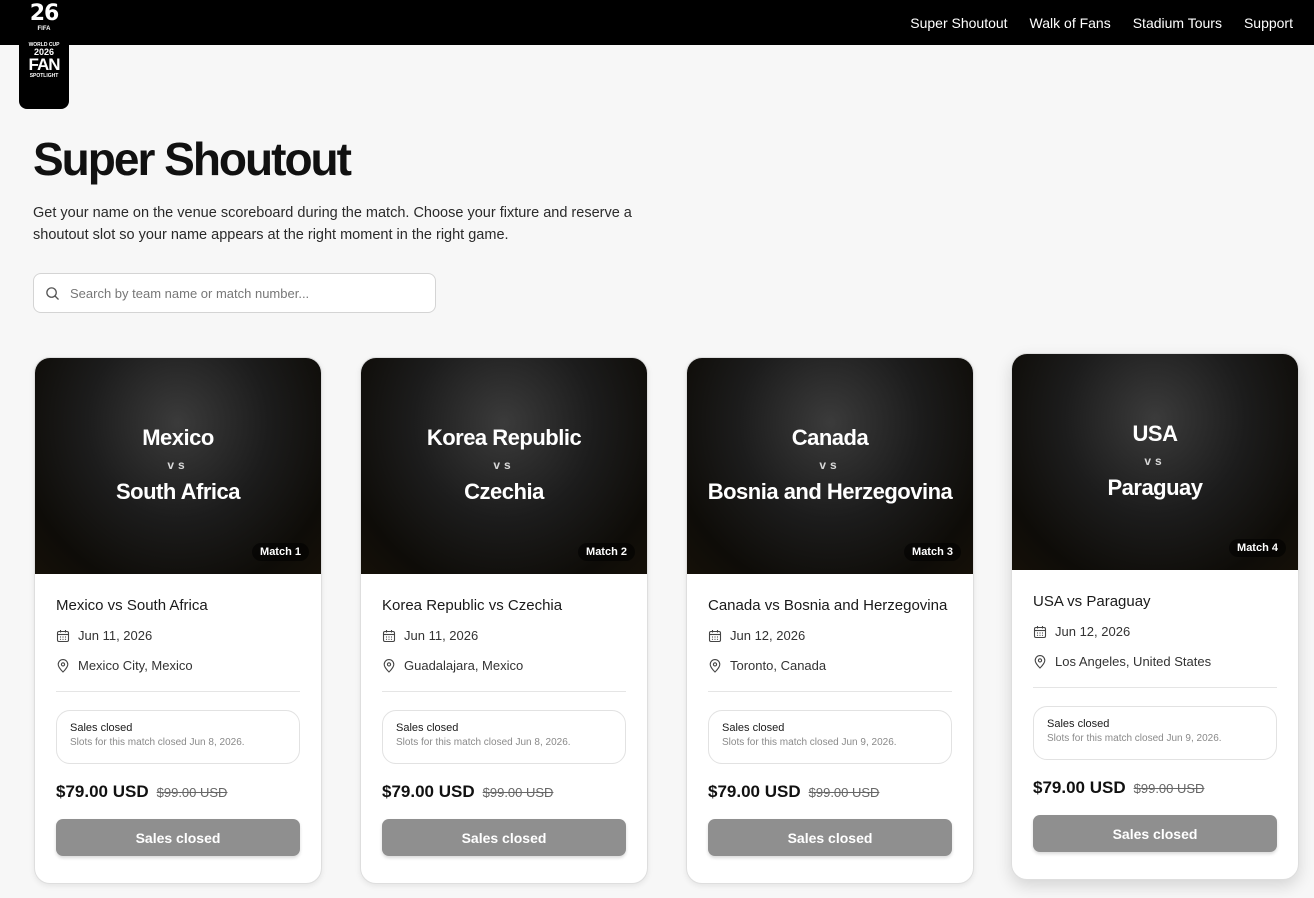 The width and height of the screenshot is (1314, 898). What do you see at coordinates (135, 665) in the screenshot?
I see `match-location: Mexico City, Mexico` at bounding box center [135, 665].